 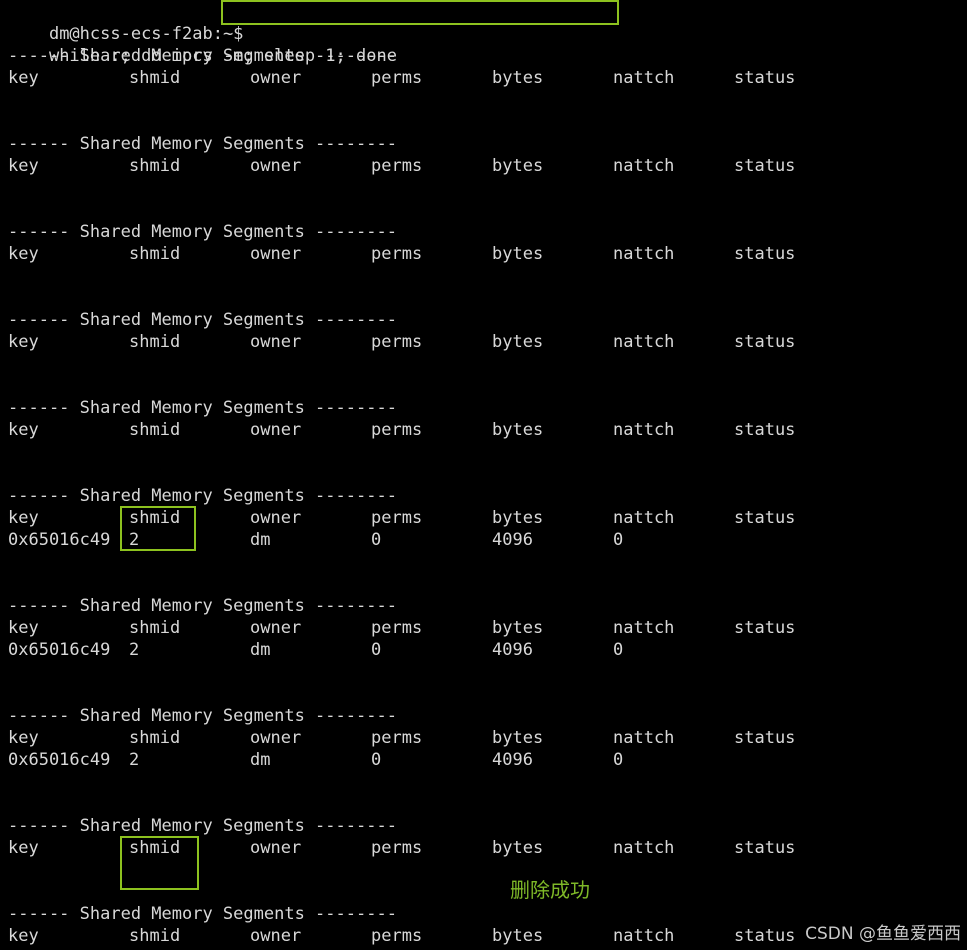 What do you see at coordinates (158, 528) in the screenshot?
I see `shmid-highlight-box-present` at bounding box center [158, 528].